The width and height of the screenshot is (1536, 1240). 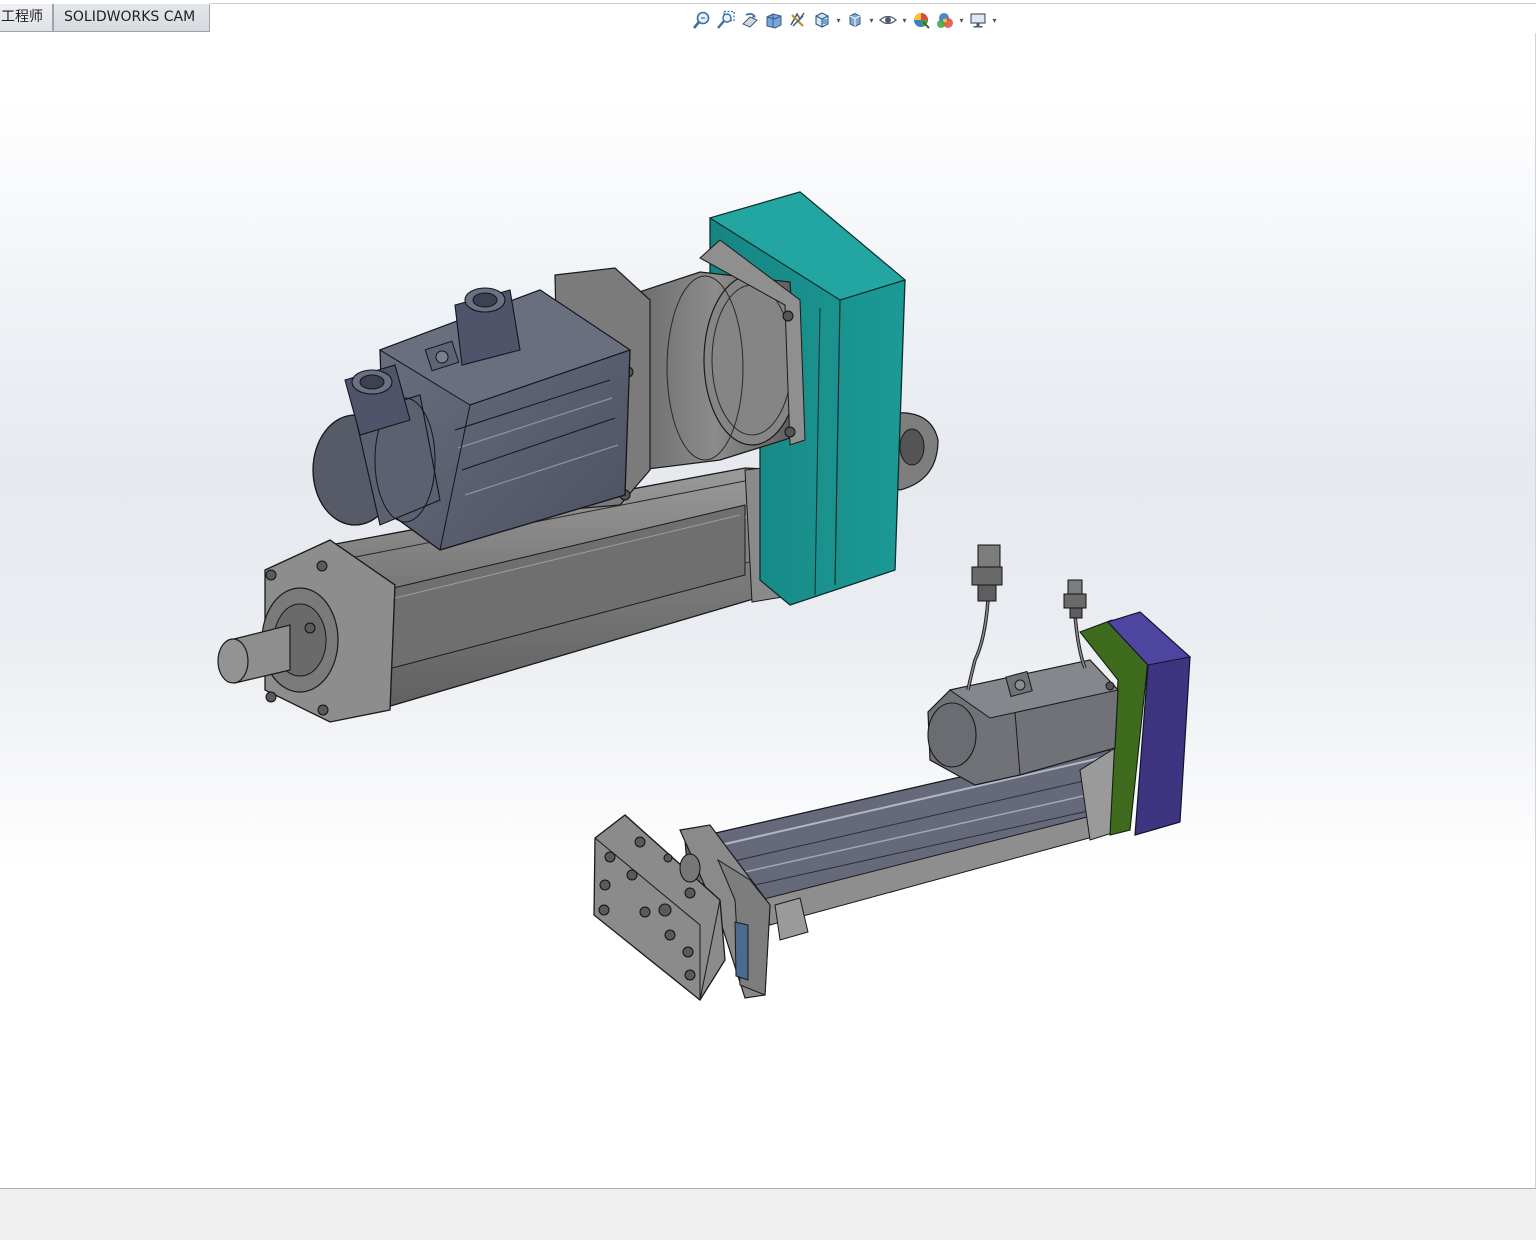 I want to click on status-bar, so click(x=768, y=1214).